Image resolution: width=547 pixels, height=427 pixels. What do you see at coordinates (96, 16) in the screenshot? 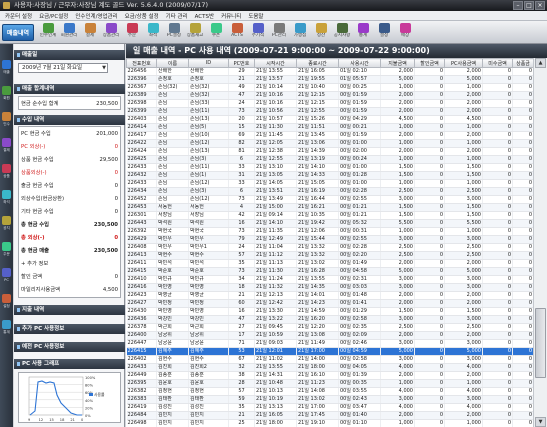
I see `menu-item: 인수인계/영업관리` at bounding box center [96, 16].